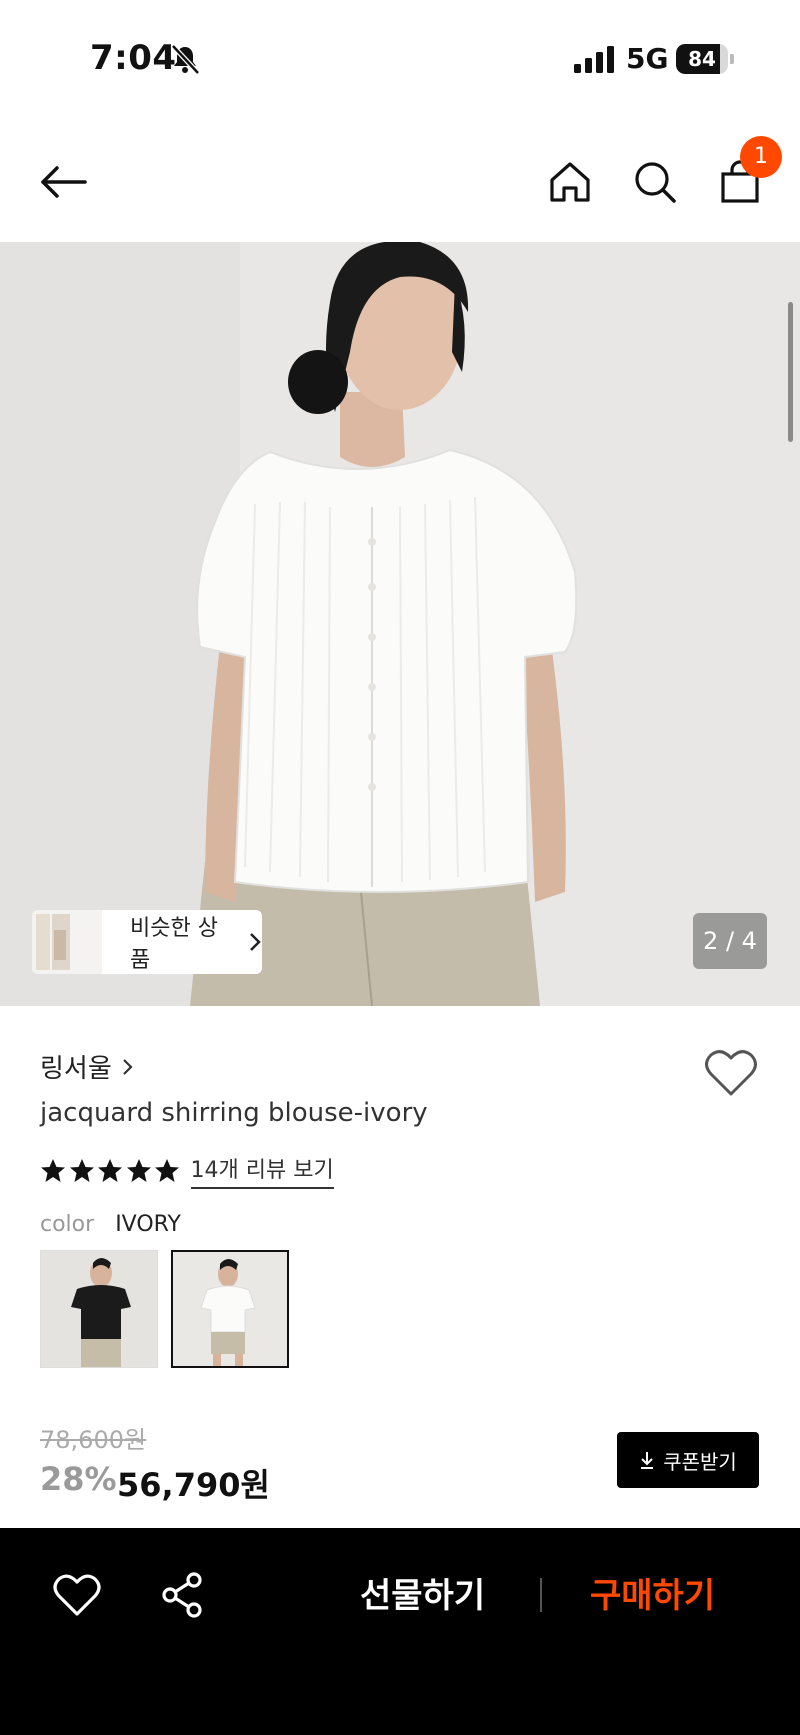  Describe the element at coordinates (174, 944) in the screenshot. I see `similar-products-label: 비슷한 상품` at that location.